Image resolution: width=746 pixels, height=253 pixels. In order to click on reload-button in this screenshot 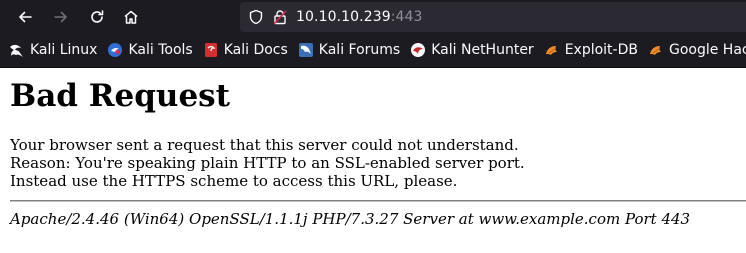, I will do `click(97, 16)`.